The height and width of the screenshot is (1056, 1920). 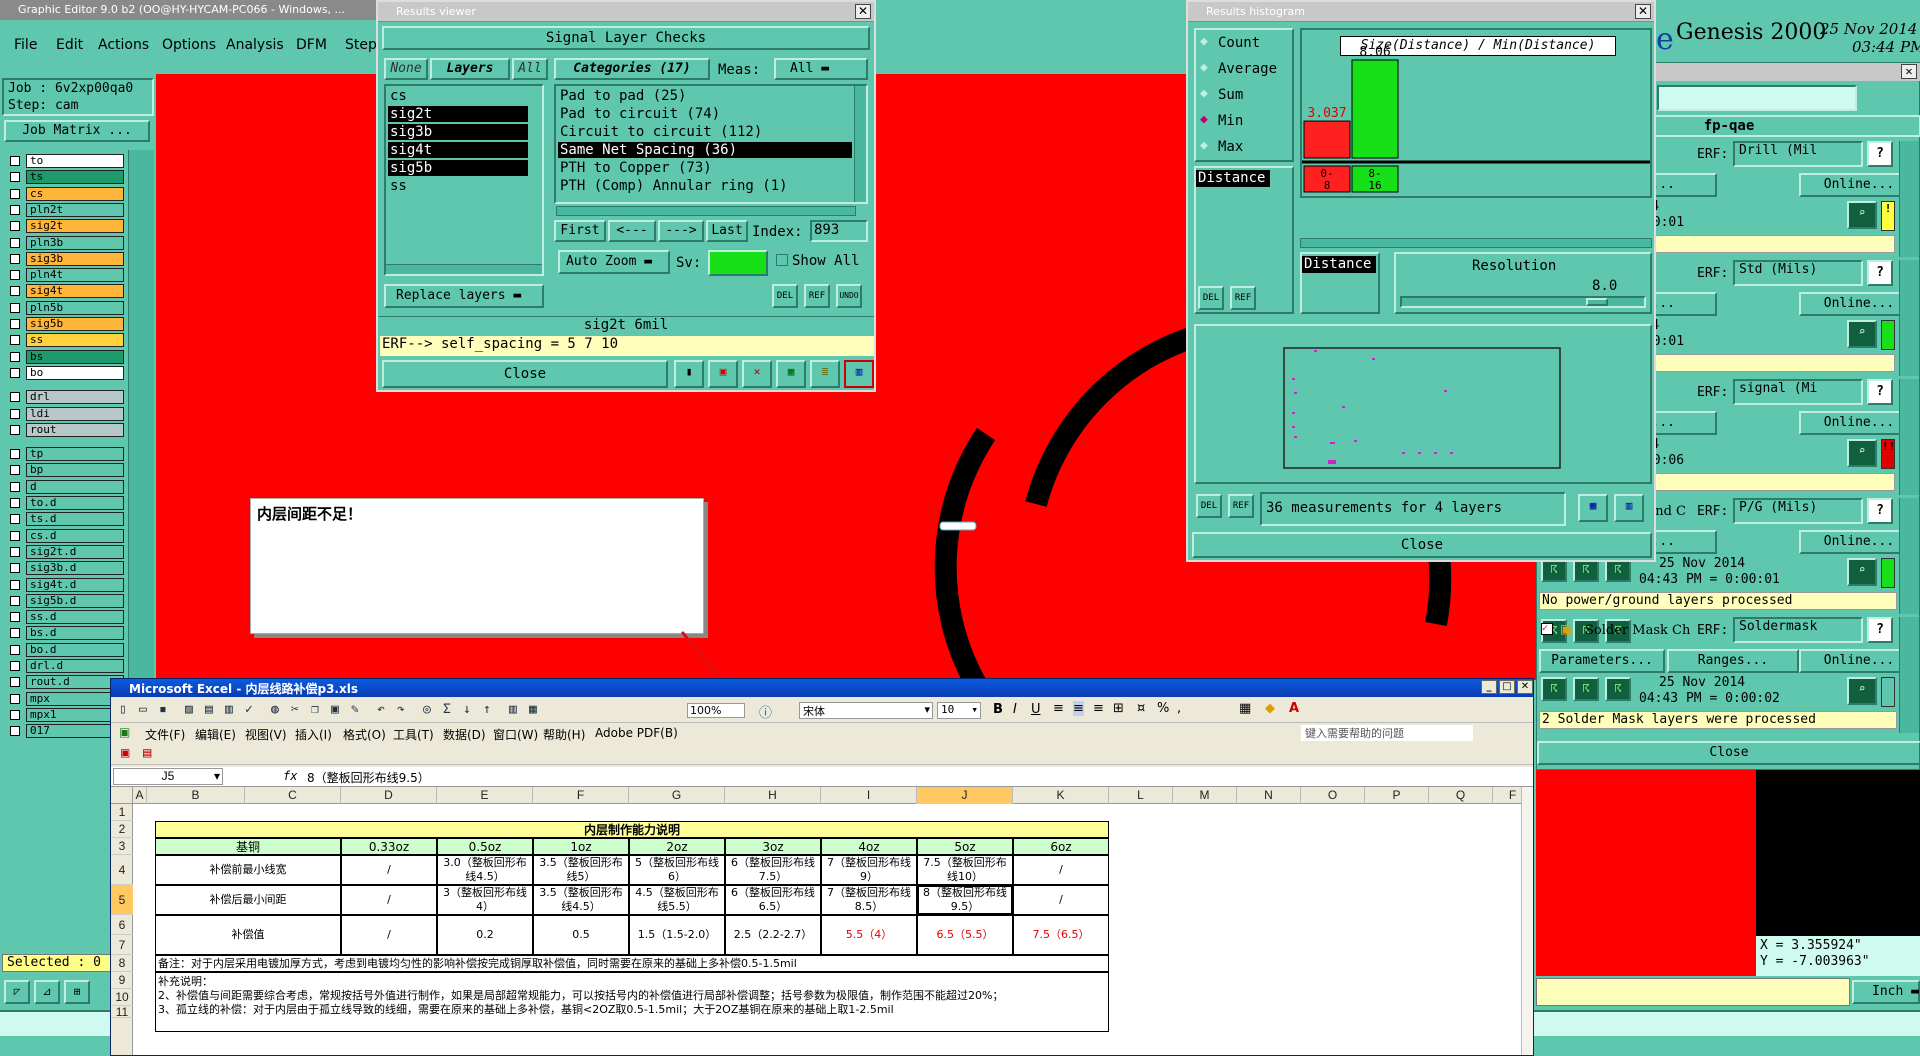 What do you see at coordinates (869, 900) in the screenshot?
I see `table-cell: 7（整板回形布线8.5）` at bounding box center [869, 900].